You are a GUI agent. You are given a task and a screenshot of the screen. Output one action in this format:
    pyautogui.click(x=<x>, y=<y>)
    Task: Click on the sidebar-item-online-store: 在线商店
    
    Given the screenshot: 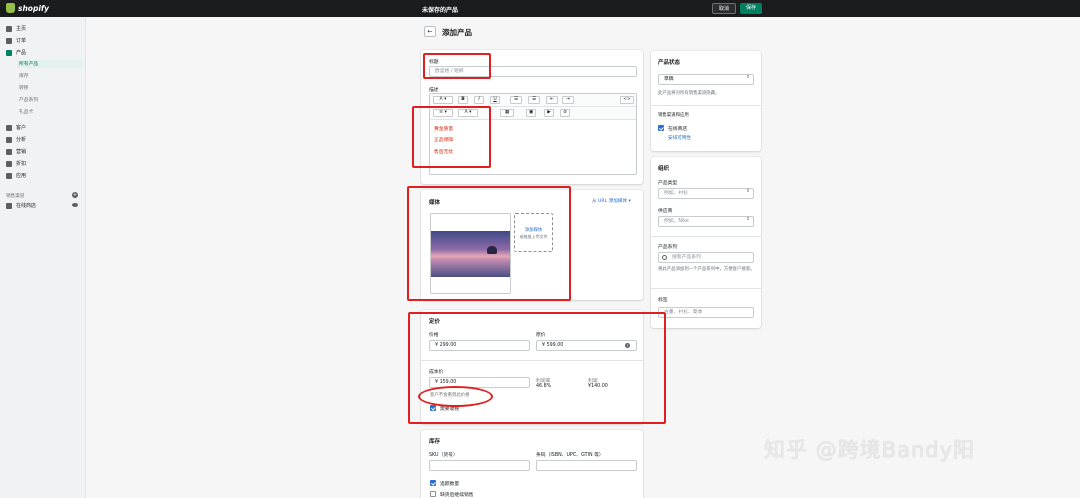 What is the action you would take?
    pyautogui.click(x=21, y=205)
    